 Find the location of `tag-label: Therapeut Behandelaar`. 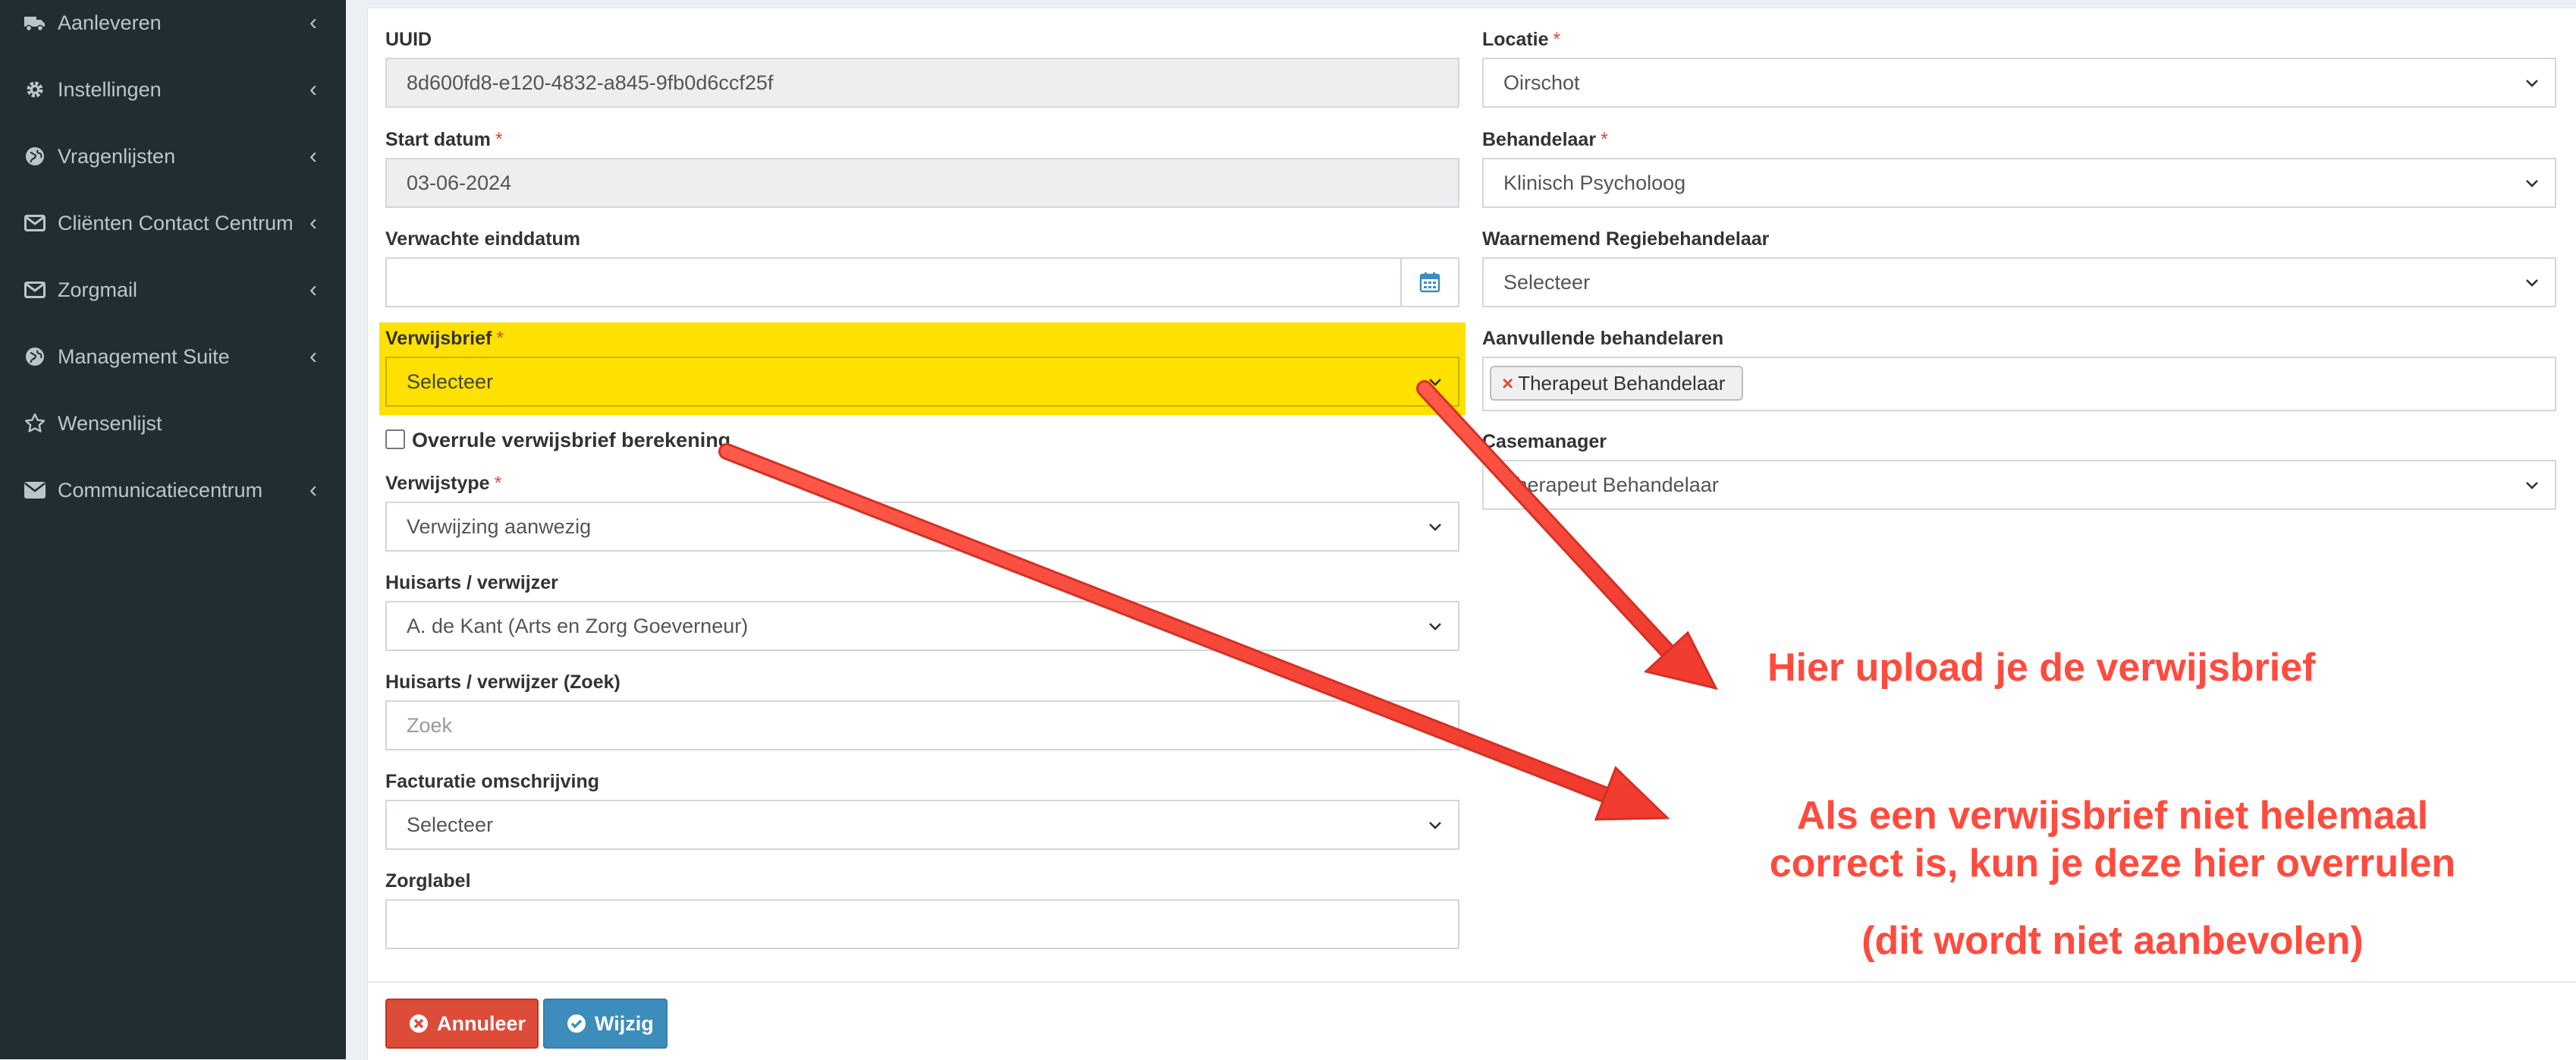

tag-label: Therapeut Behandelaar is located at coordinates (1622, 383).